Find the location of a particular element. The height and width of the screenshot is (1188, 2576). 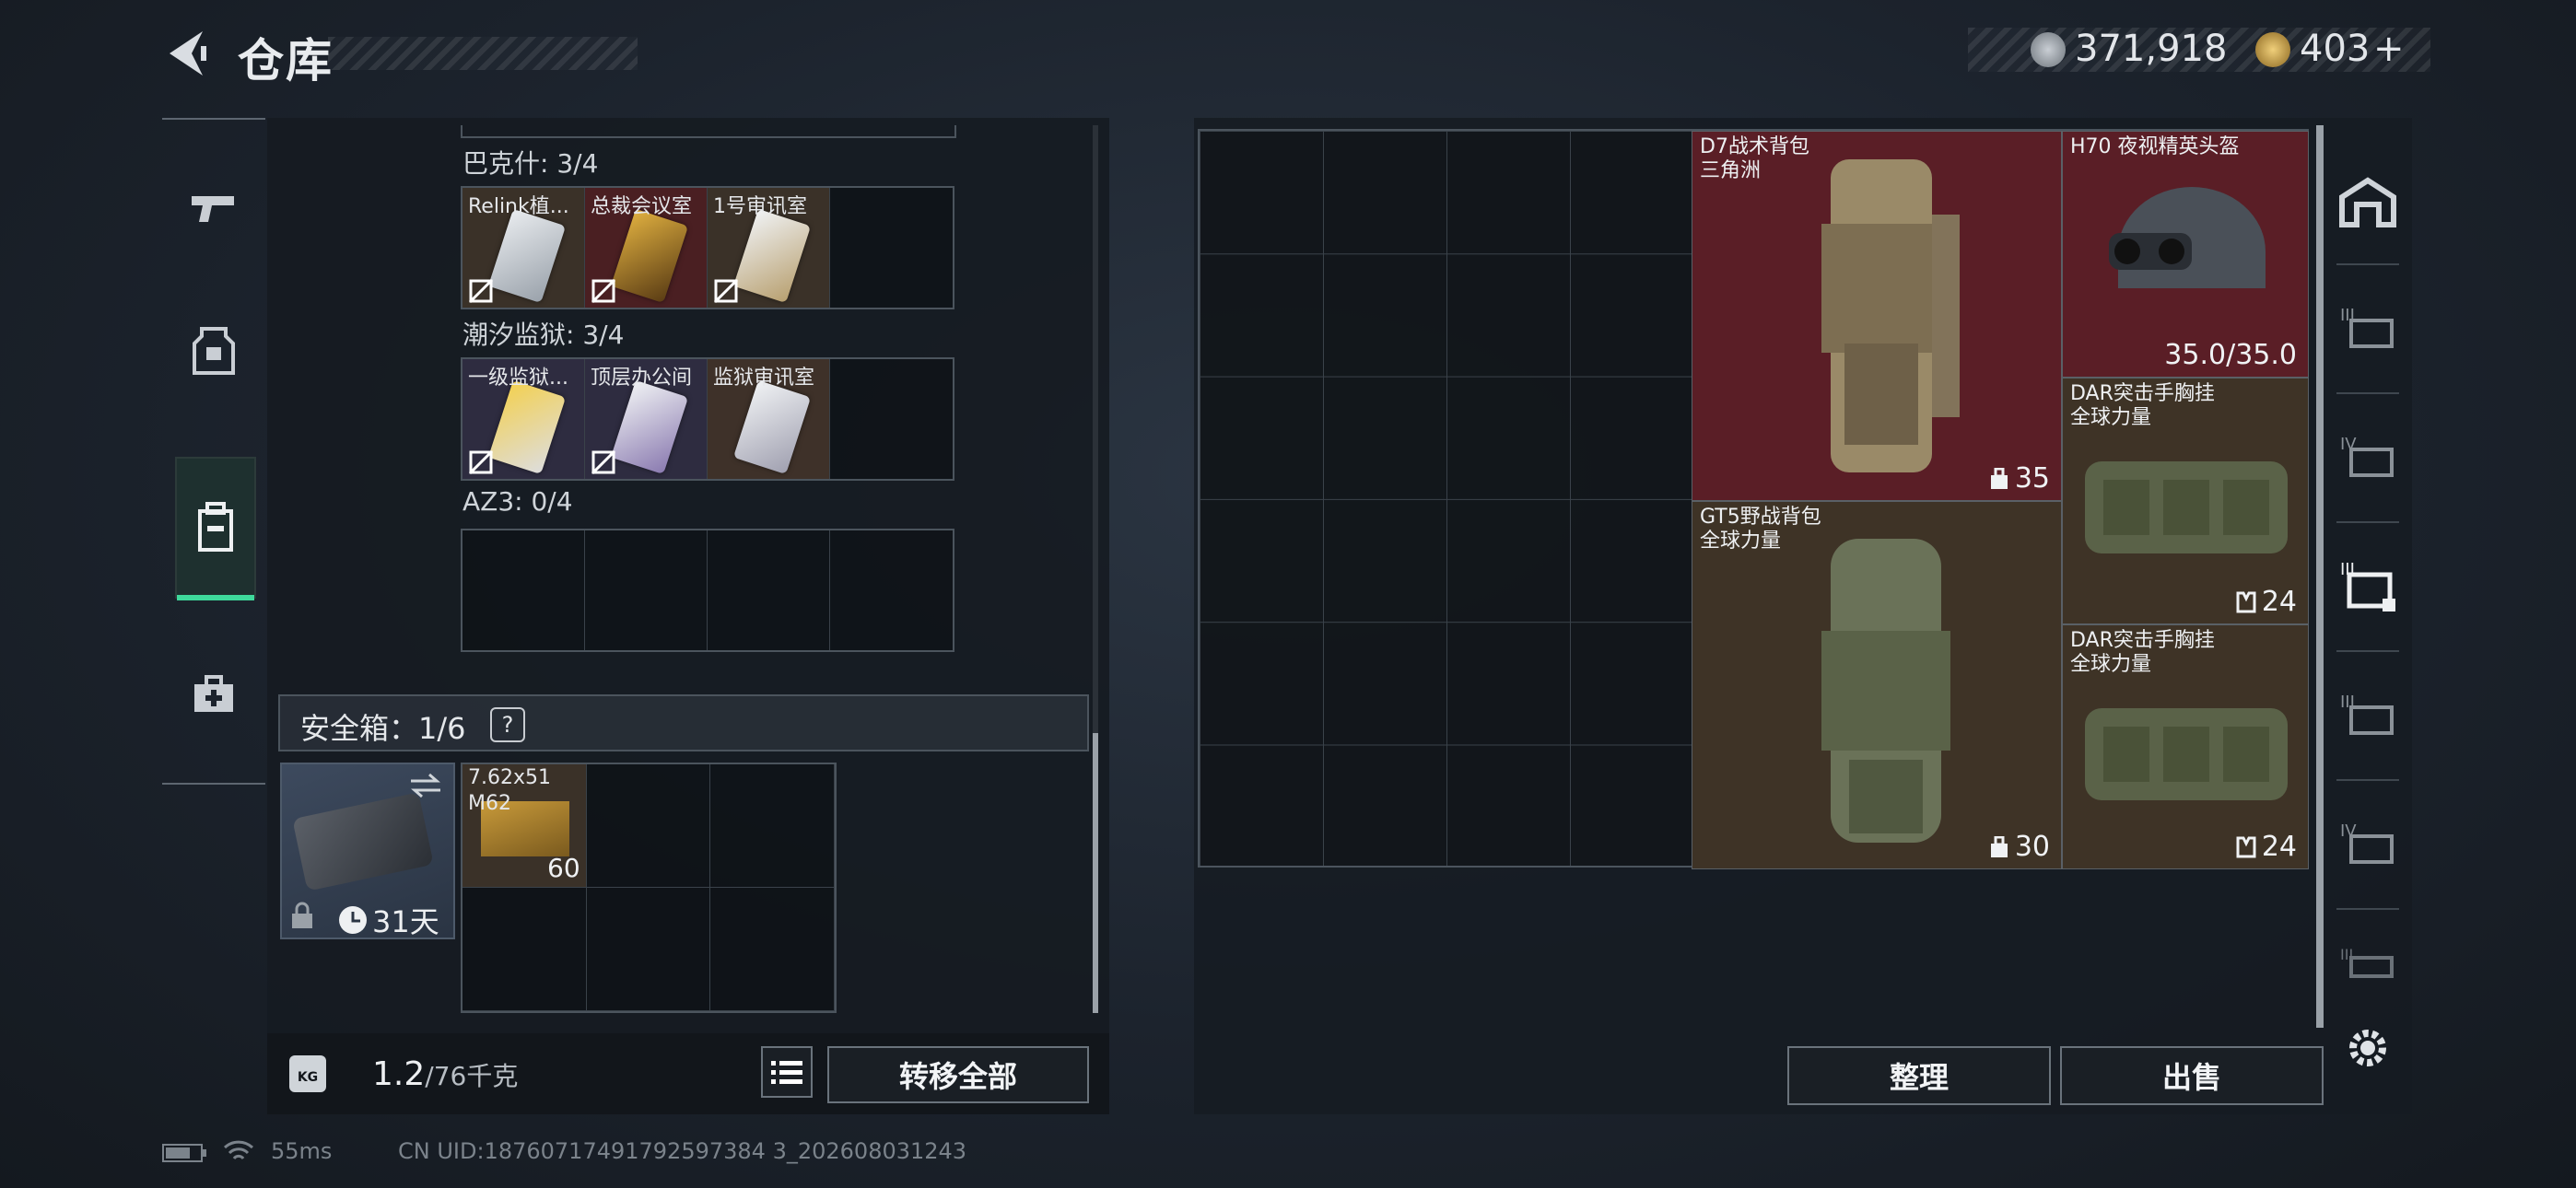

help-button: ? is located at coordinates (507, 724).